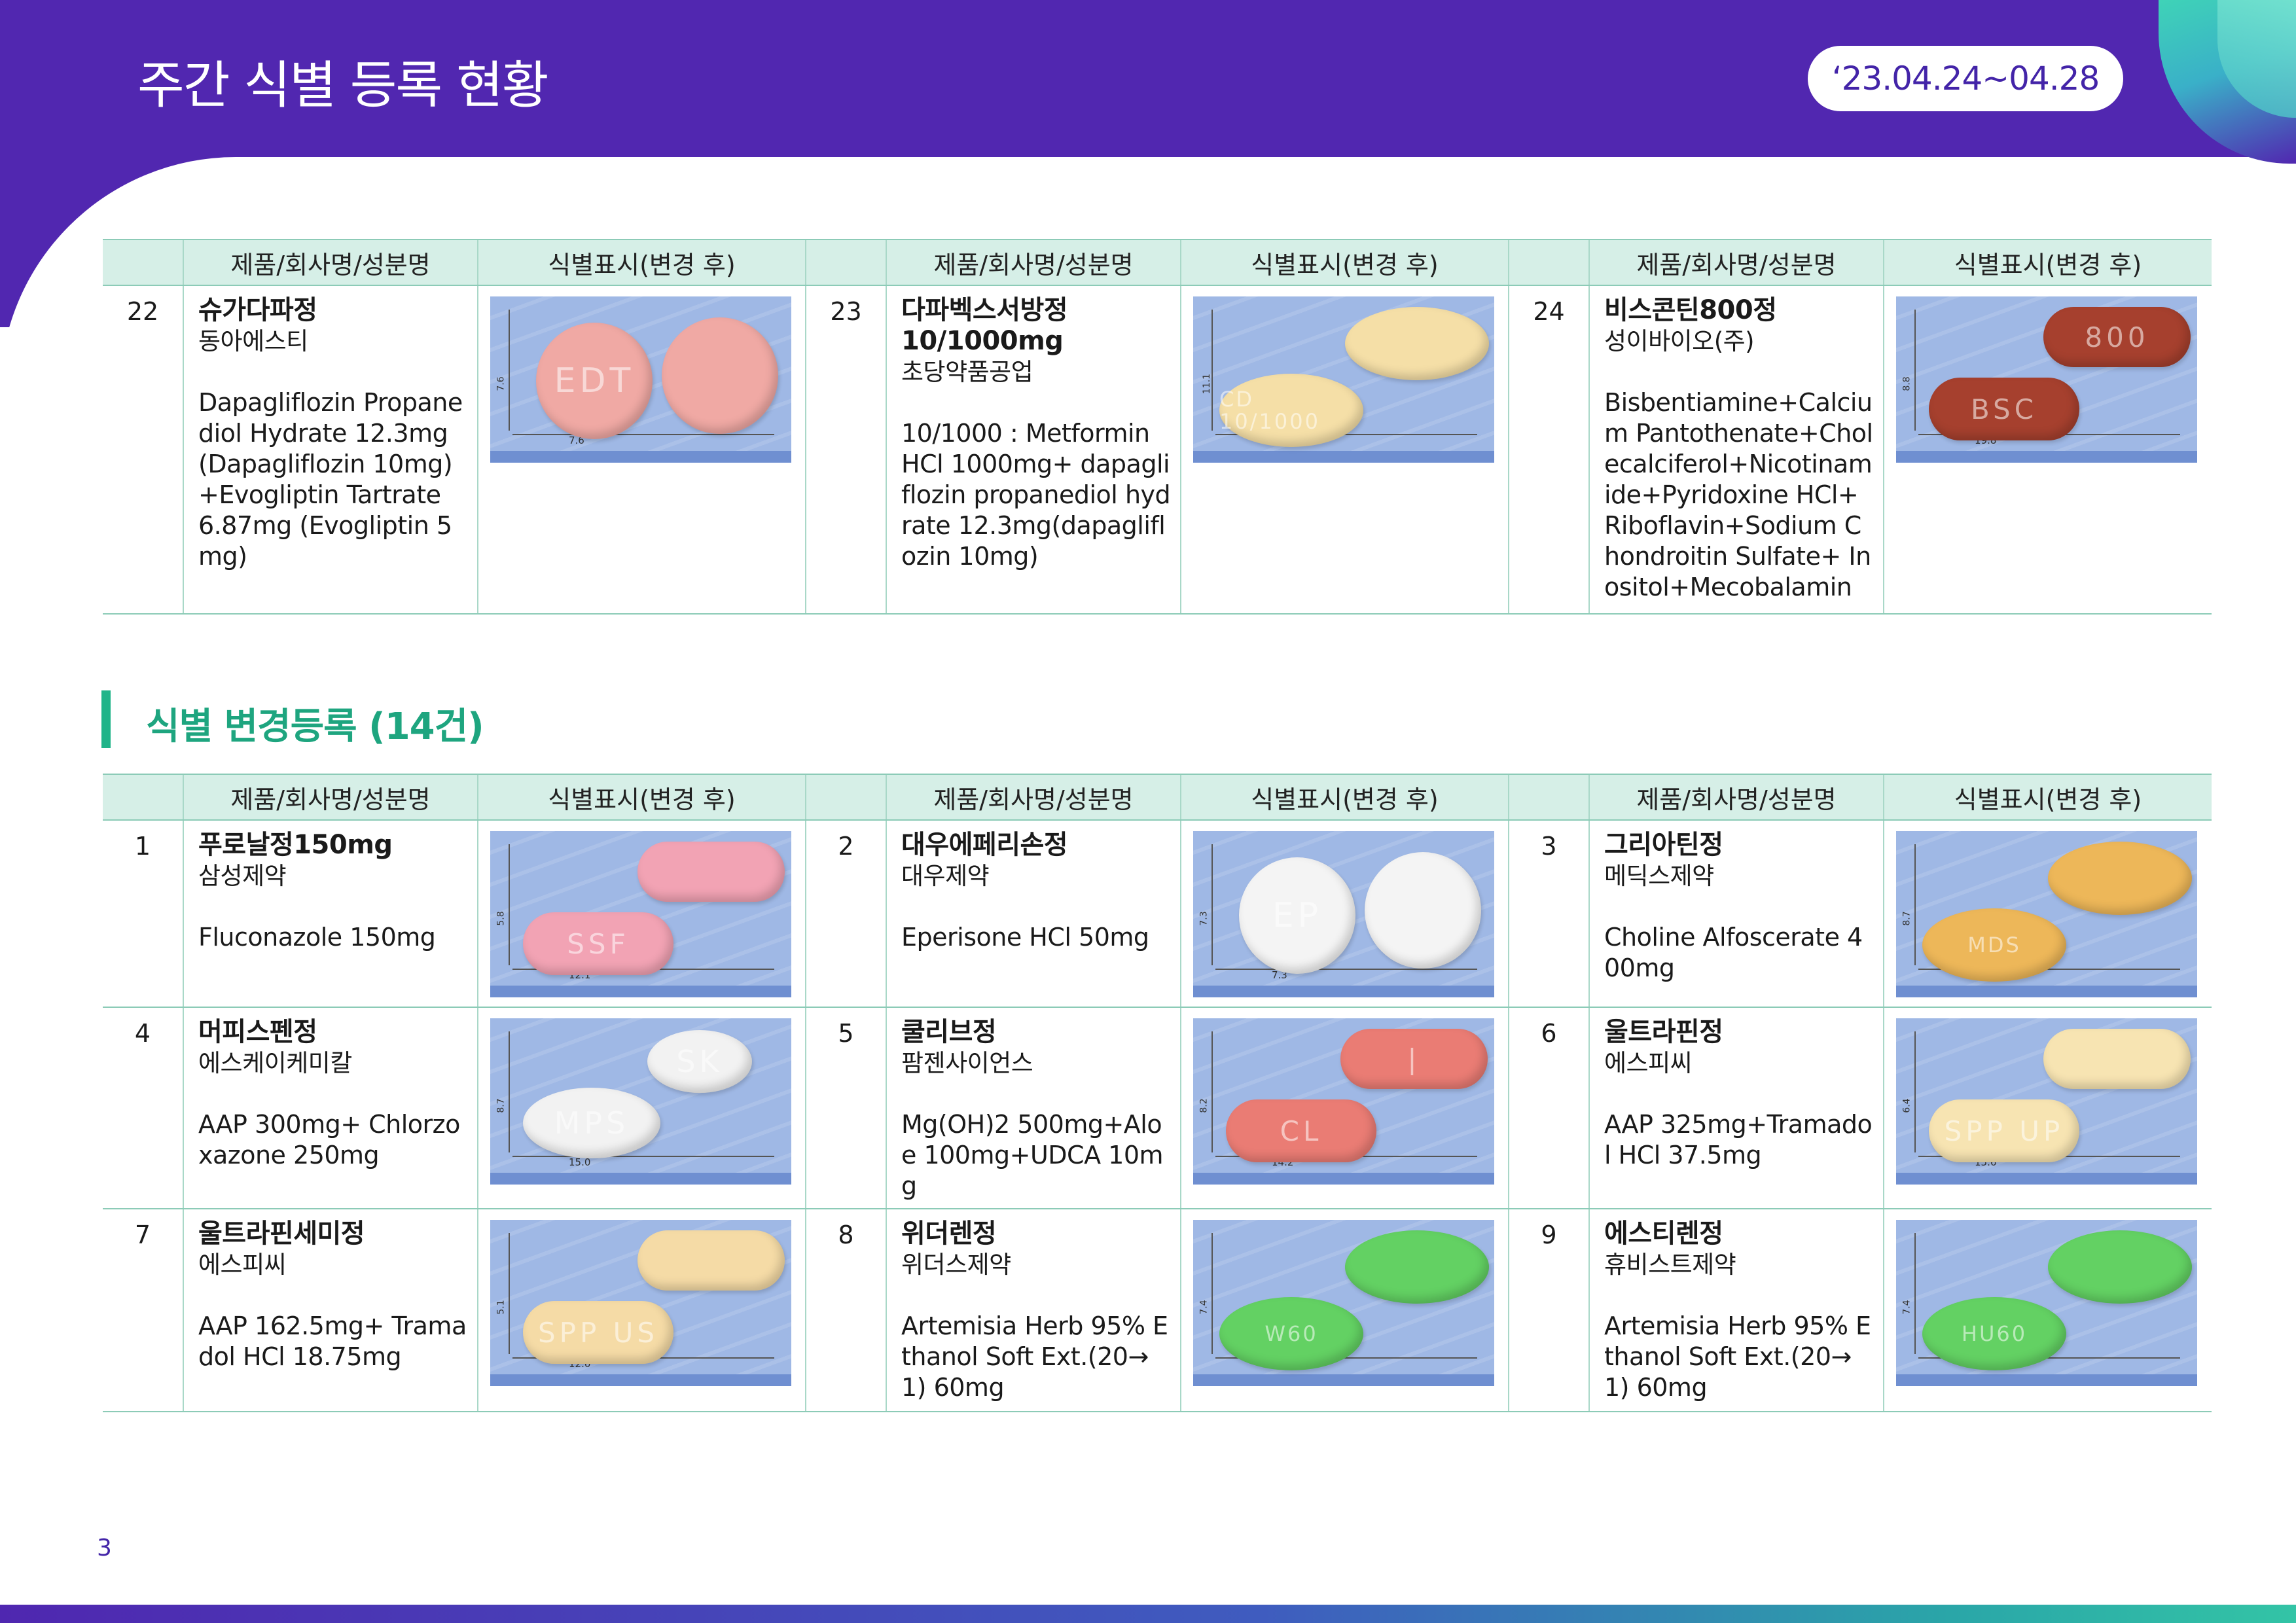 The image size is (2296, 1623). What do you see at coordinates (984, 325) in the screenshot?
I see `product-name: 다파벡스서방정 10/1000mg` at bounding box center [984, 325].